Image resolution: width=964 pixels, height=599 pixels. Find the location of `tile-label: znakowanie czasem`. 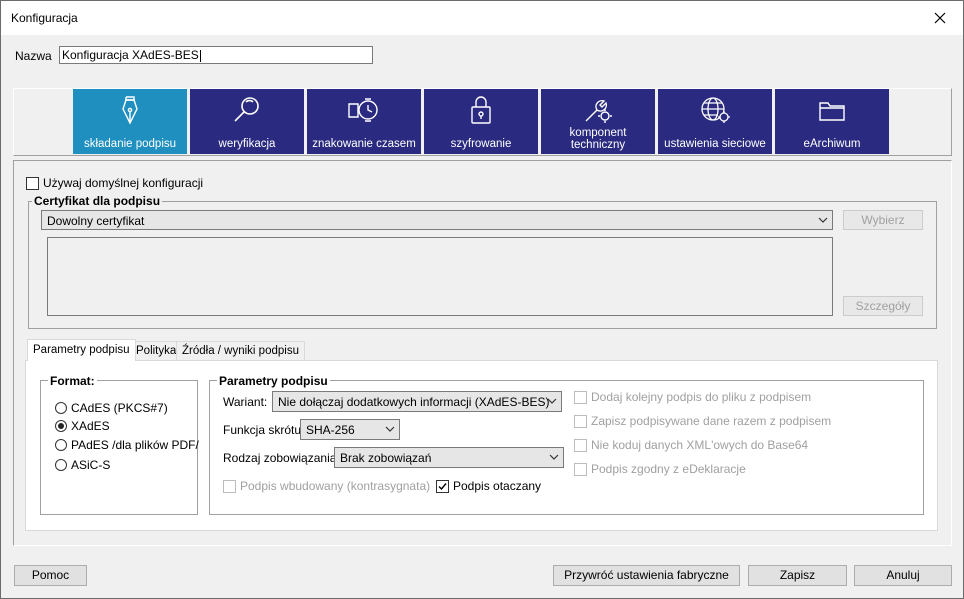

tile-label: znakowanie czasem is located at coordinates (364, 144).